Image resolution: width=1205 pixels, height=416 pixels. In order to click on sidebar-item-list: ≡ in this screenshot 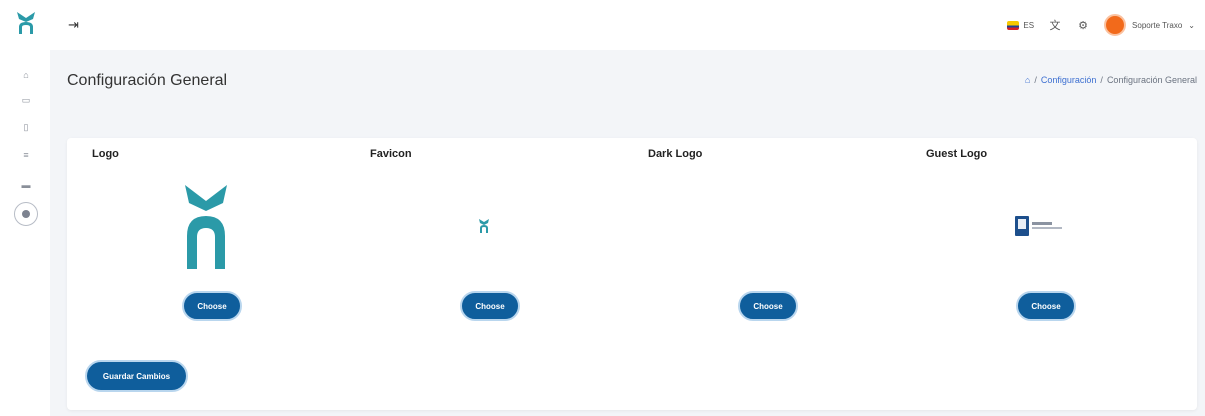, I will do `click(26, 155)`.